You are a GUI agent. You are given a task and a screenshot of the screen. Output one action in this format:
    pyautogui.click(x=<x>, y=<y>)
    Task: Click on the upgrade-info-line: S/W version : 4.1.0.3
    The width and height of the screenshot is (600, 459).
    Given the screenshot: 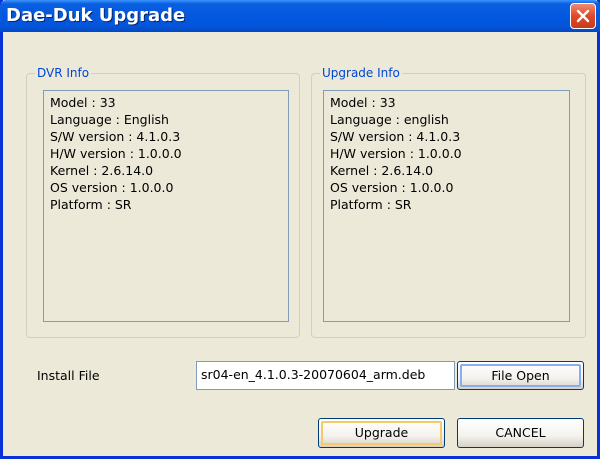 What is the action you would take?
    pyautogui.click(x=395, y=136)
    